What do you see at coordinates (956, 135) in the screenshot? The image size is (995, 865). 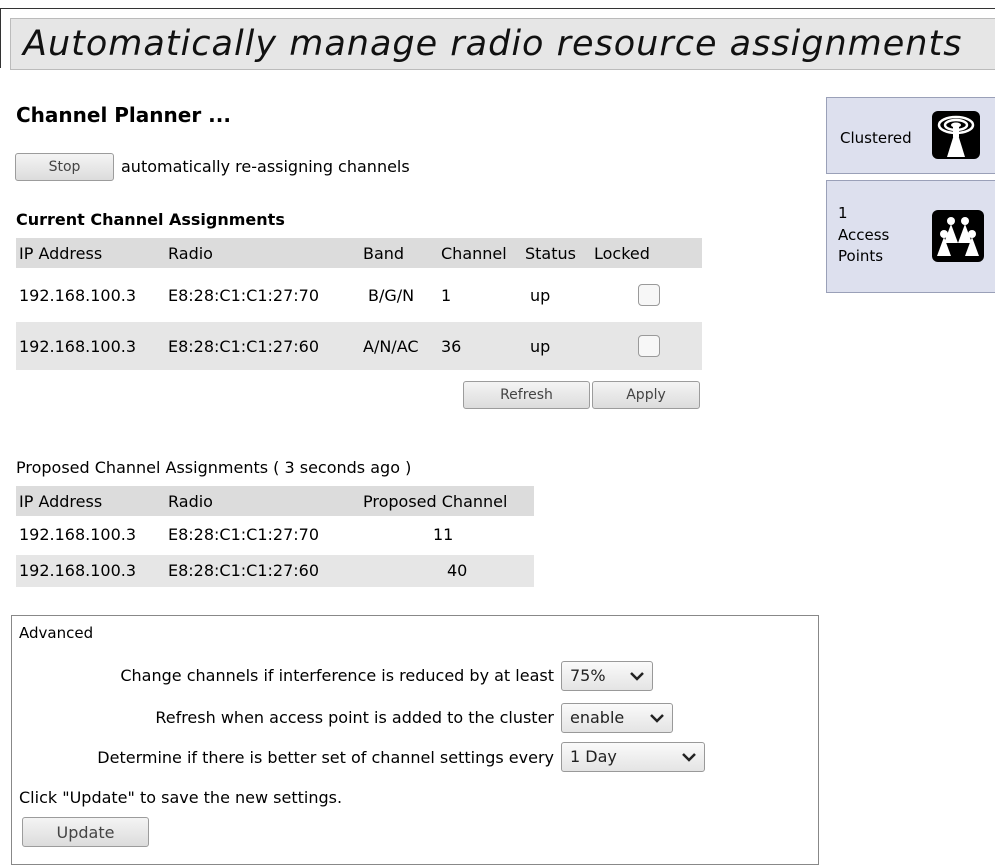 I see `cluster-antenna-icon` at bounding box center [956, 135].